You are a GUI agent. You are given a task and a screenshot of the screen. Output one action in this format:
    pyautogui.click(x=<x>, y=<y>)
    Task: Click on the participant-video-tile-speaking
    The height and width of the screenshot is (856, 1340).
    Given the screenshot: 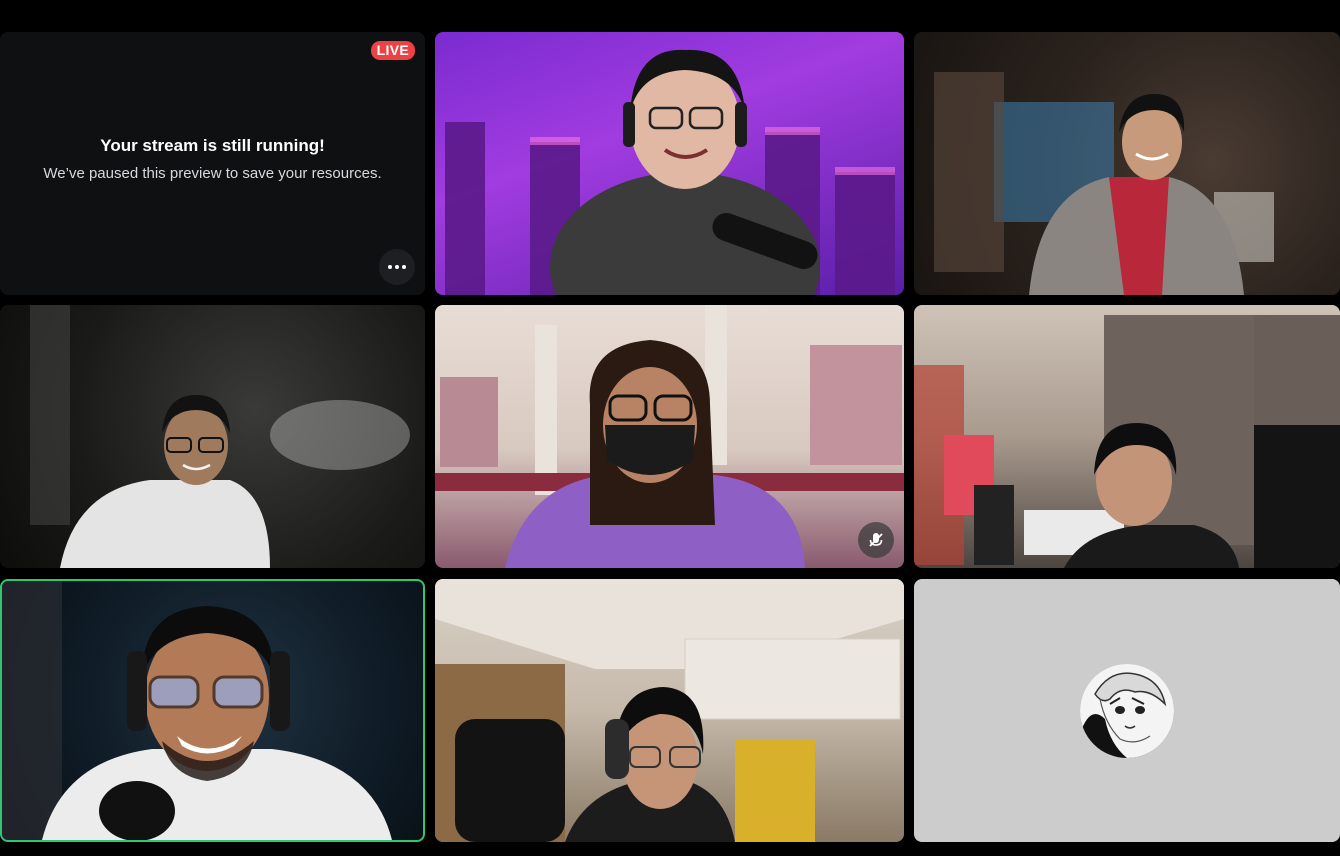 What is the action you would take?
    pyautogui.click(x=212, y=710)
    